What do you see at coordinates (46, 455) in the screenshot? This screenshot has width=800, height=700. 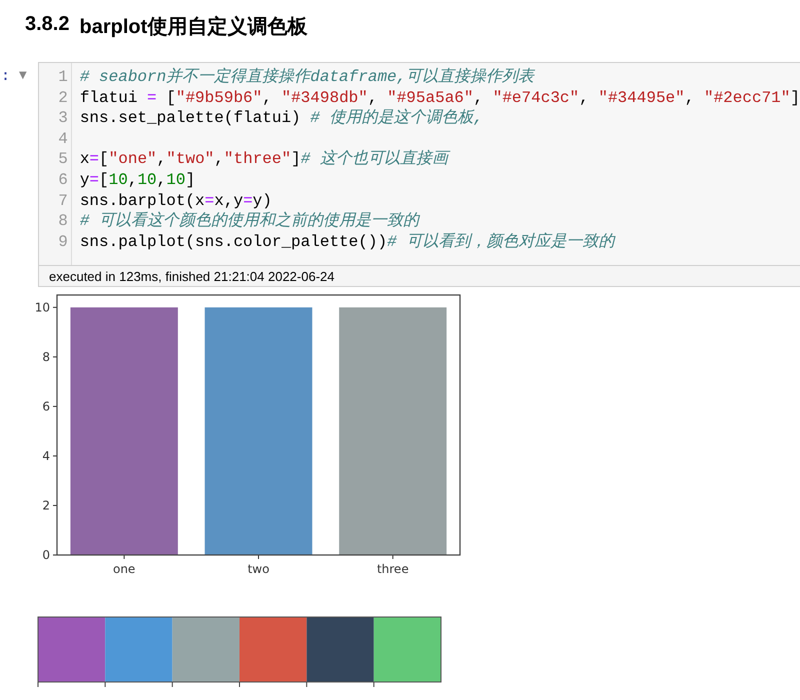 I see `y-tick-label: 4` at bounding box center [46, 455].